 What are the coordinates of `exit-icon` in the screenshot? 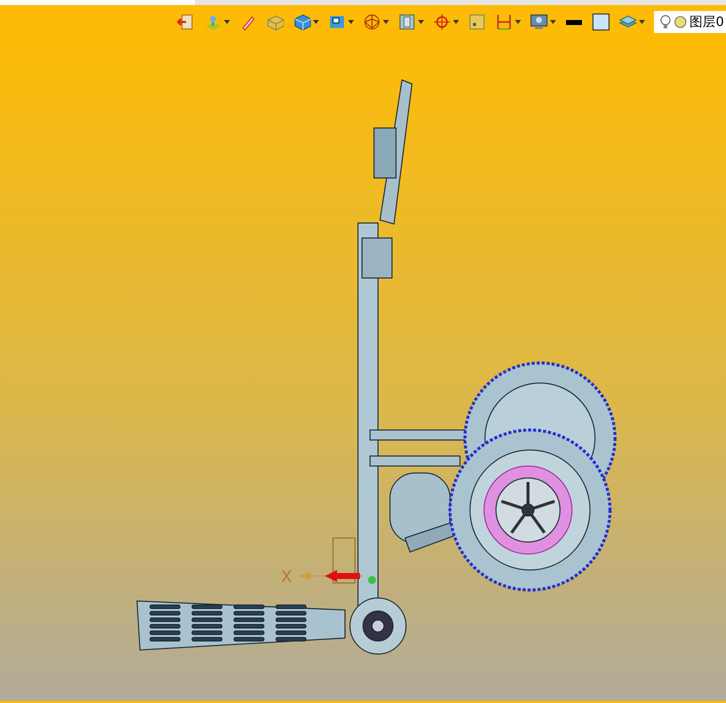 It's located at (186, 22).